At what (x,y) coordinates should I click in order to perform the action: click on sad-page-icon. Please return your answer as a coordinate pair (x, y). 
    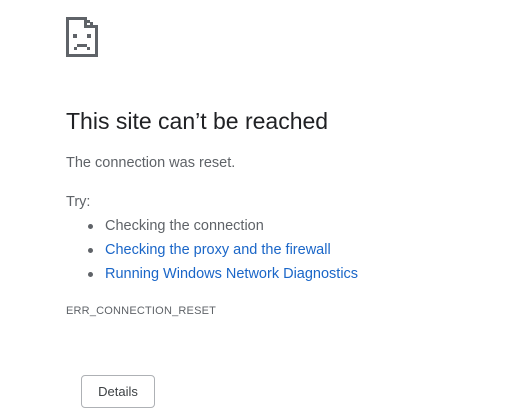
    Looking at the image, I should click on (82, 37).